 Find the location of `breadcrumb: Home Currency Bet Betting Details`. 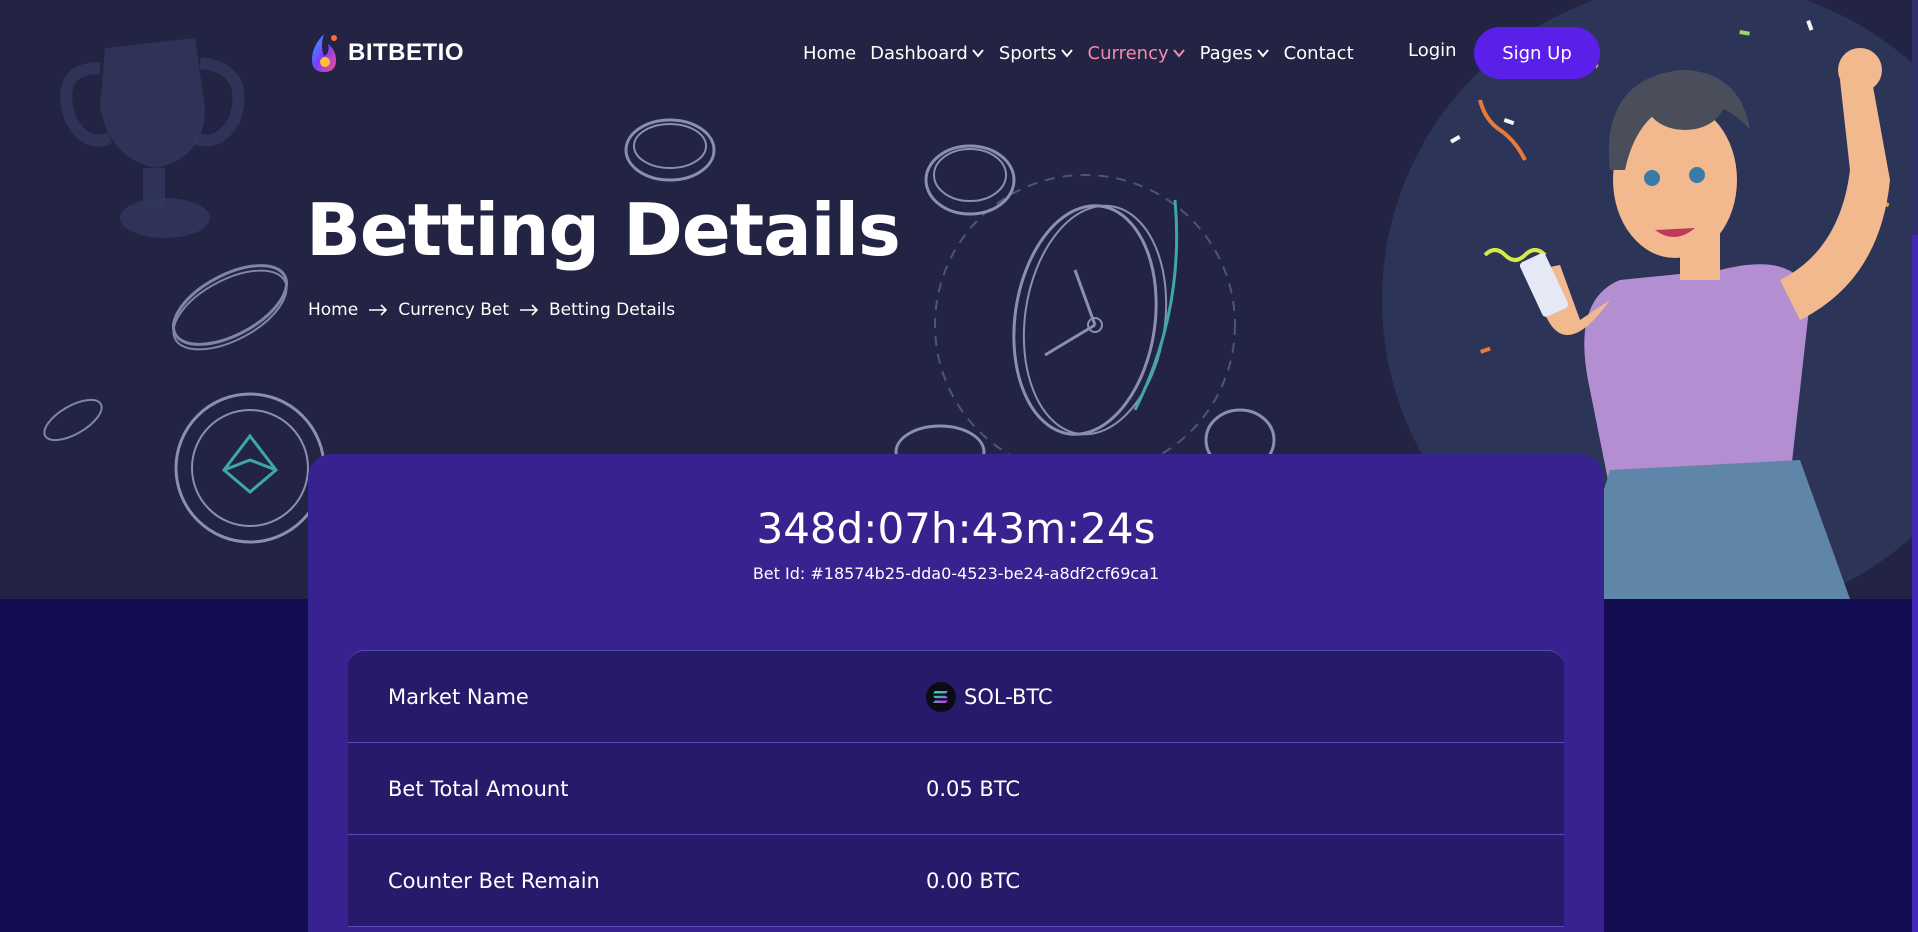

breadcrumb: Home Currency Bet Betting Details is located at coordinates (491, 310).